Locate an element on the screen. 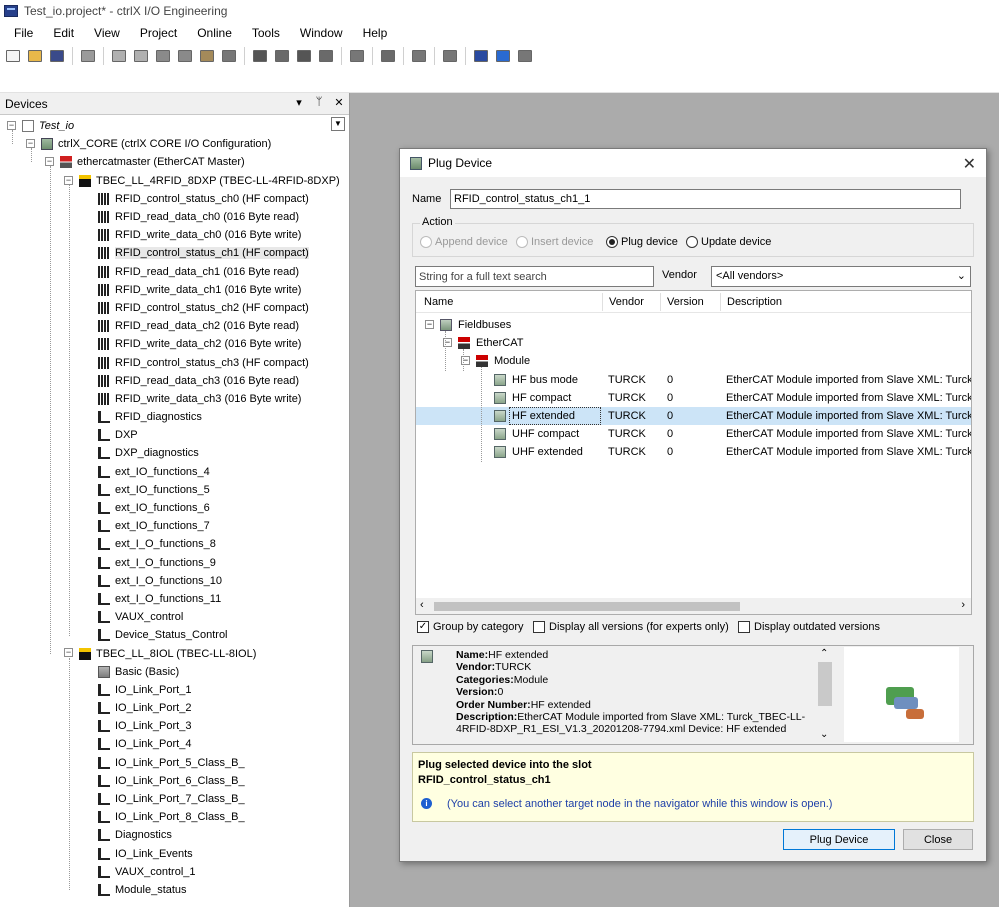 This screenshot has height=907, width=999. tree-node: IO_Link_Port_6_Class_B_ is located at coordinates (174, 781).